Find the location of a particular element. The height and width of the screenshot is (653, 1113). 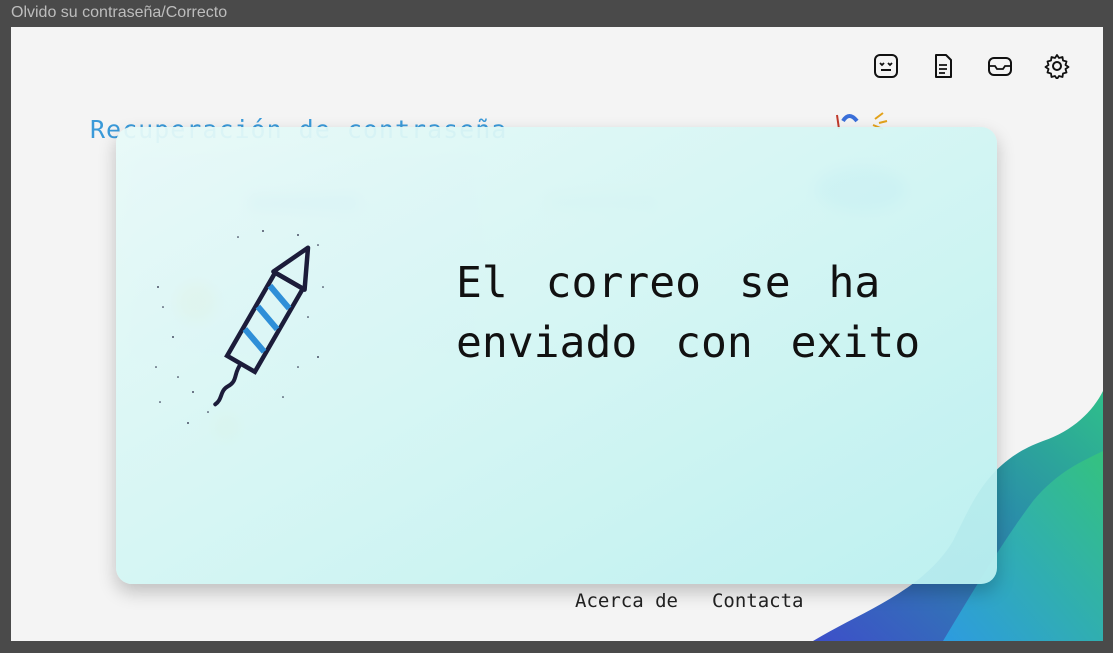

footer: Acerca de Contacta is located at coordinates (689, 601).